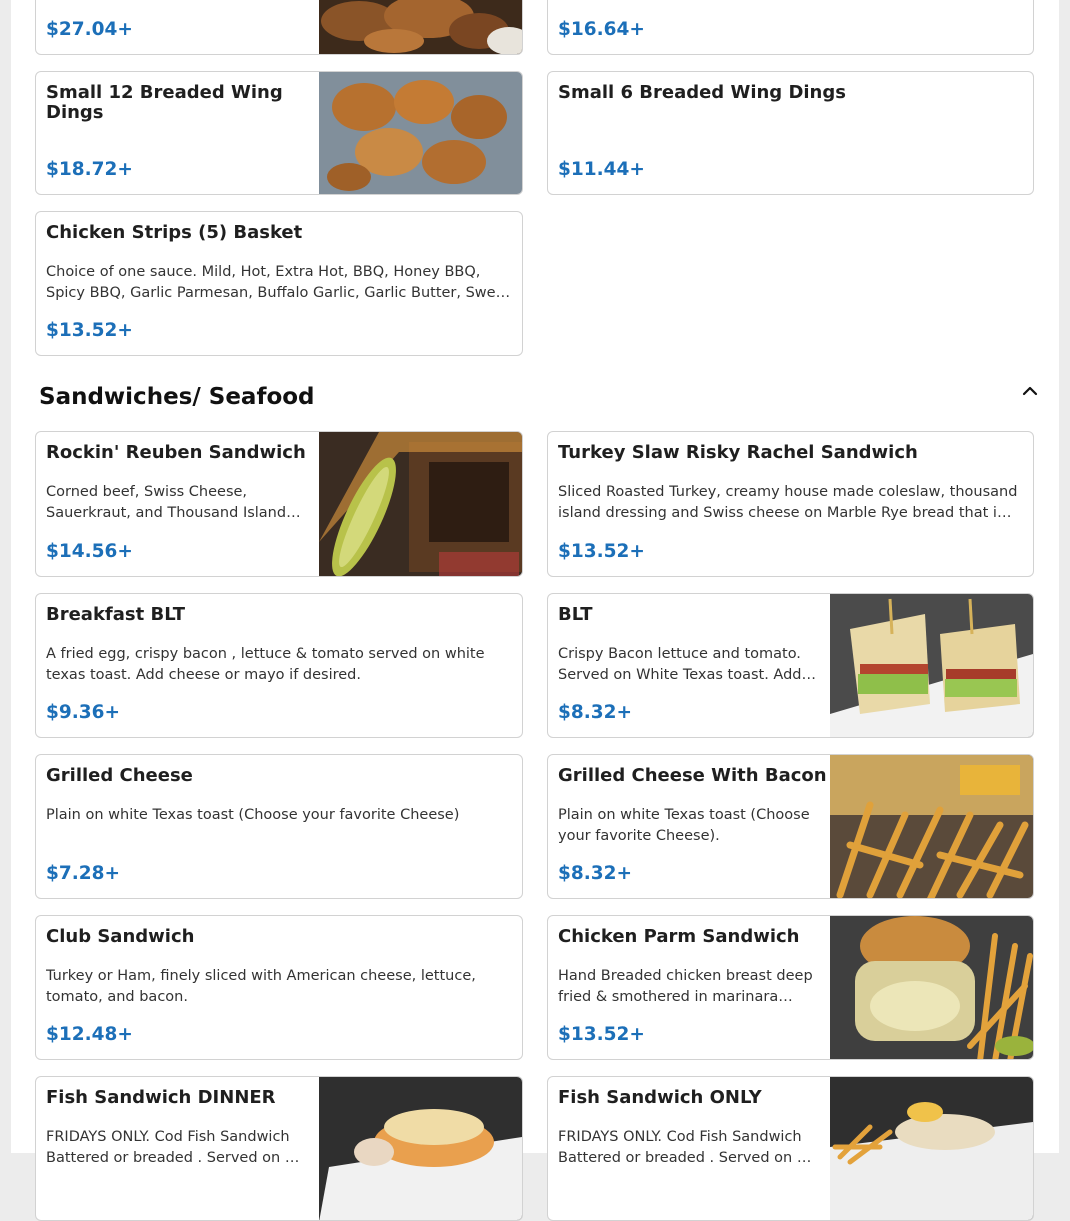 The image size is (1070, 1221). What do you see at coordinates (790, 133) in the screenshot?
I see `menu-item-card: Small 6 Breaded Wing Dings $11.44+` at bounding box center [790, 133].